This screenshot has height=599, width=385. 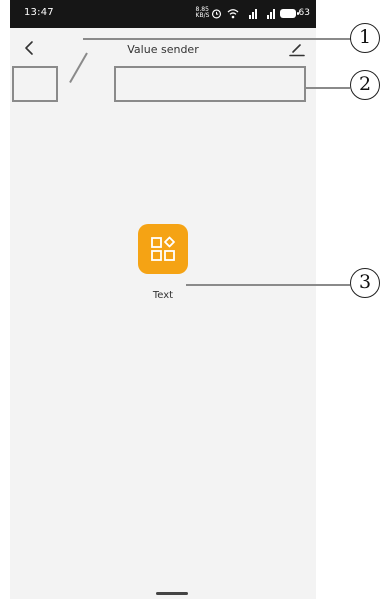 I want to click on home-indicator, so click(x=172, y=593).